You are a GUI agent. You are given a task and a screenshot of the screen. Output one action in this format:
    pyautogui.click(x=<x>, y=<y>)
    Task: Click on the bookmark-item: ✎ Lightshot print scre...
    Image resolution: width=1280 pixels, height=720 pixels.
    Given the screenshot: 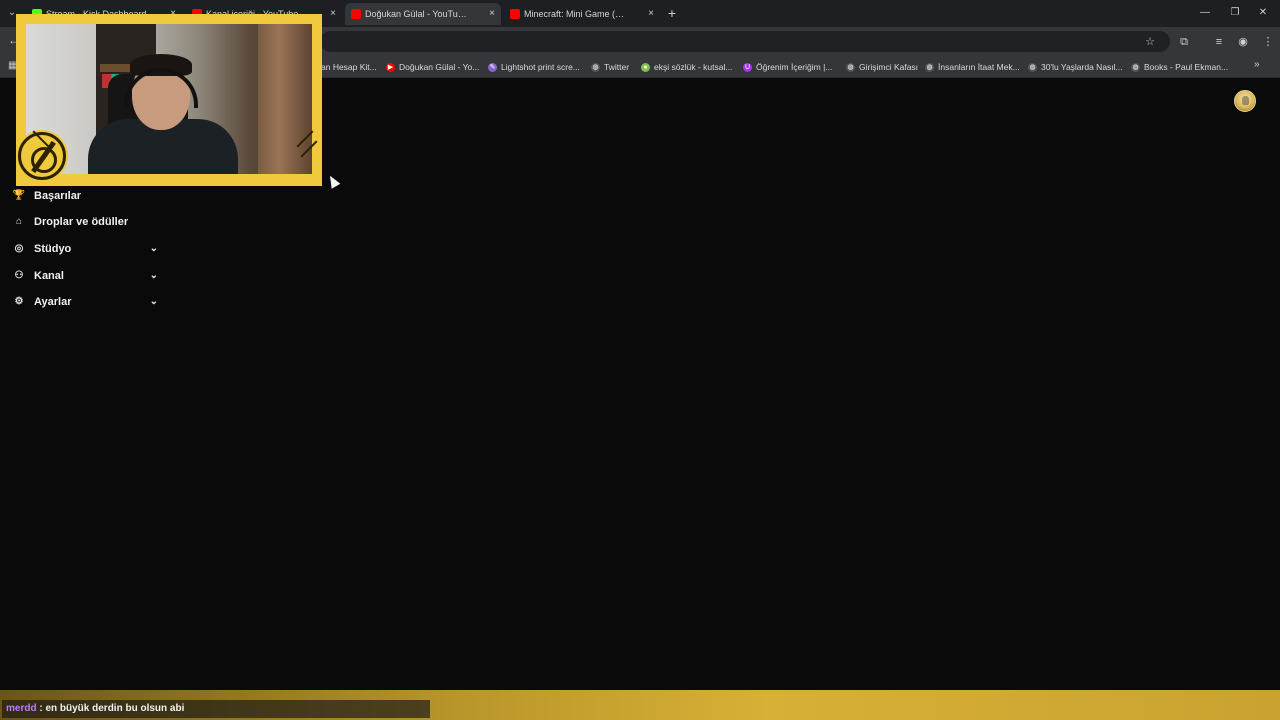 What is the action you would take?
    pyautogui.click(x=534, y=67)
    